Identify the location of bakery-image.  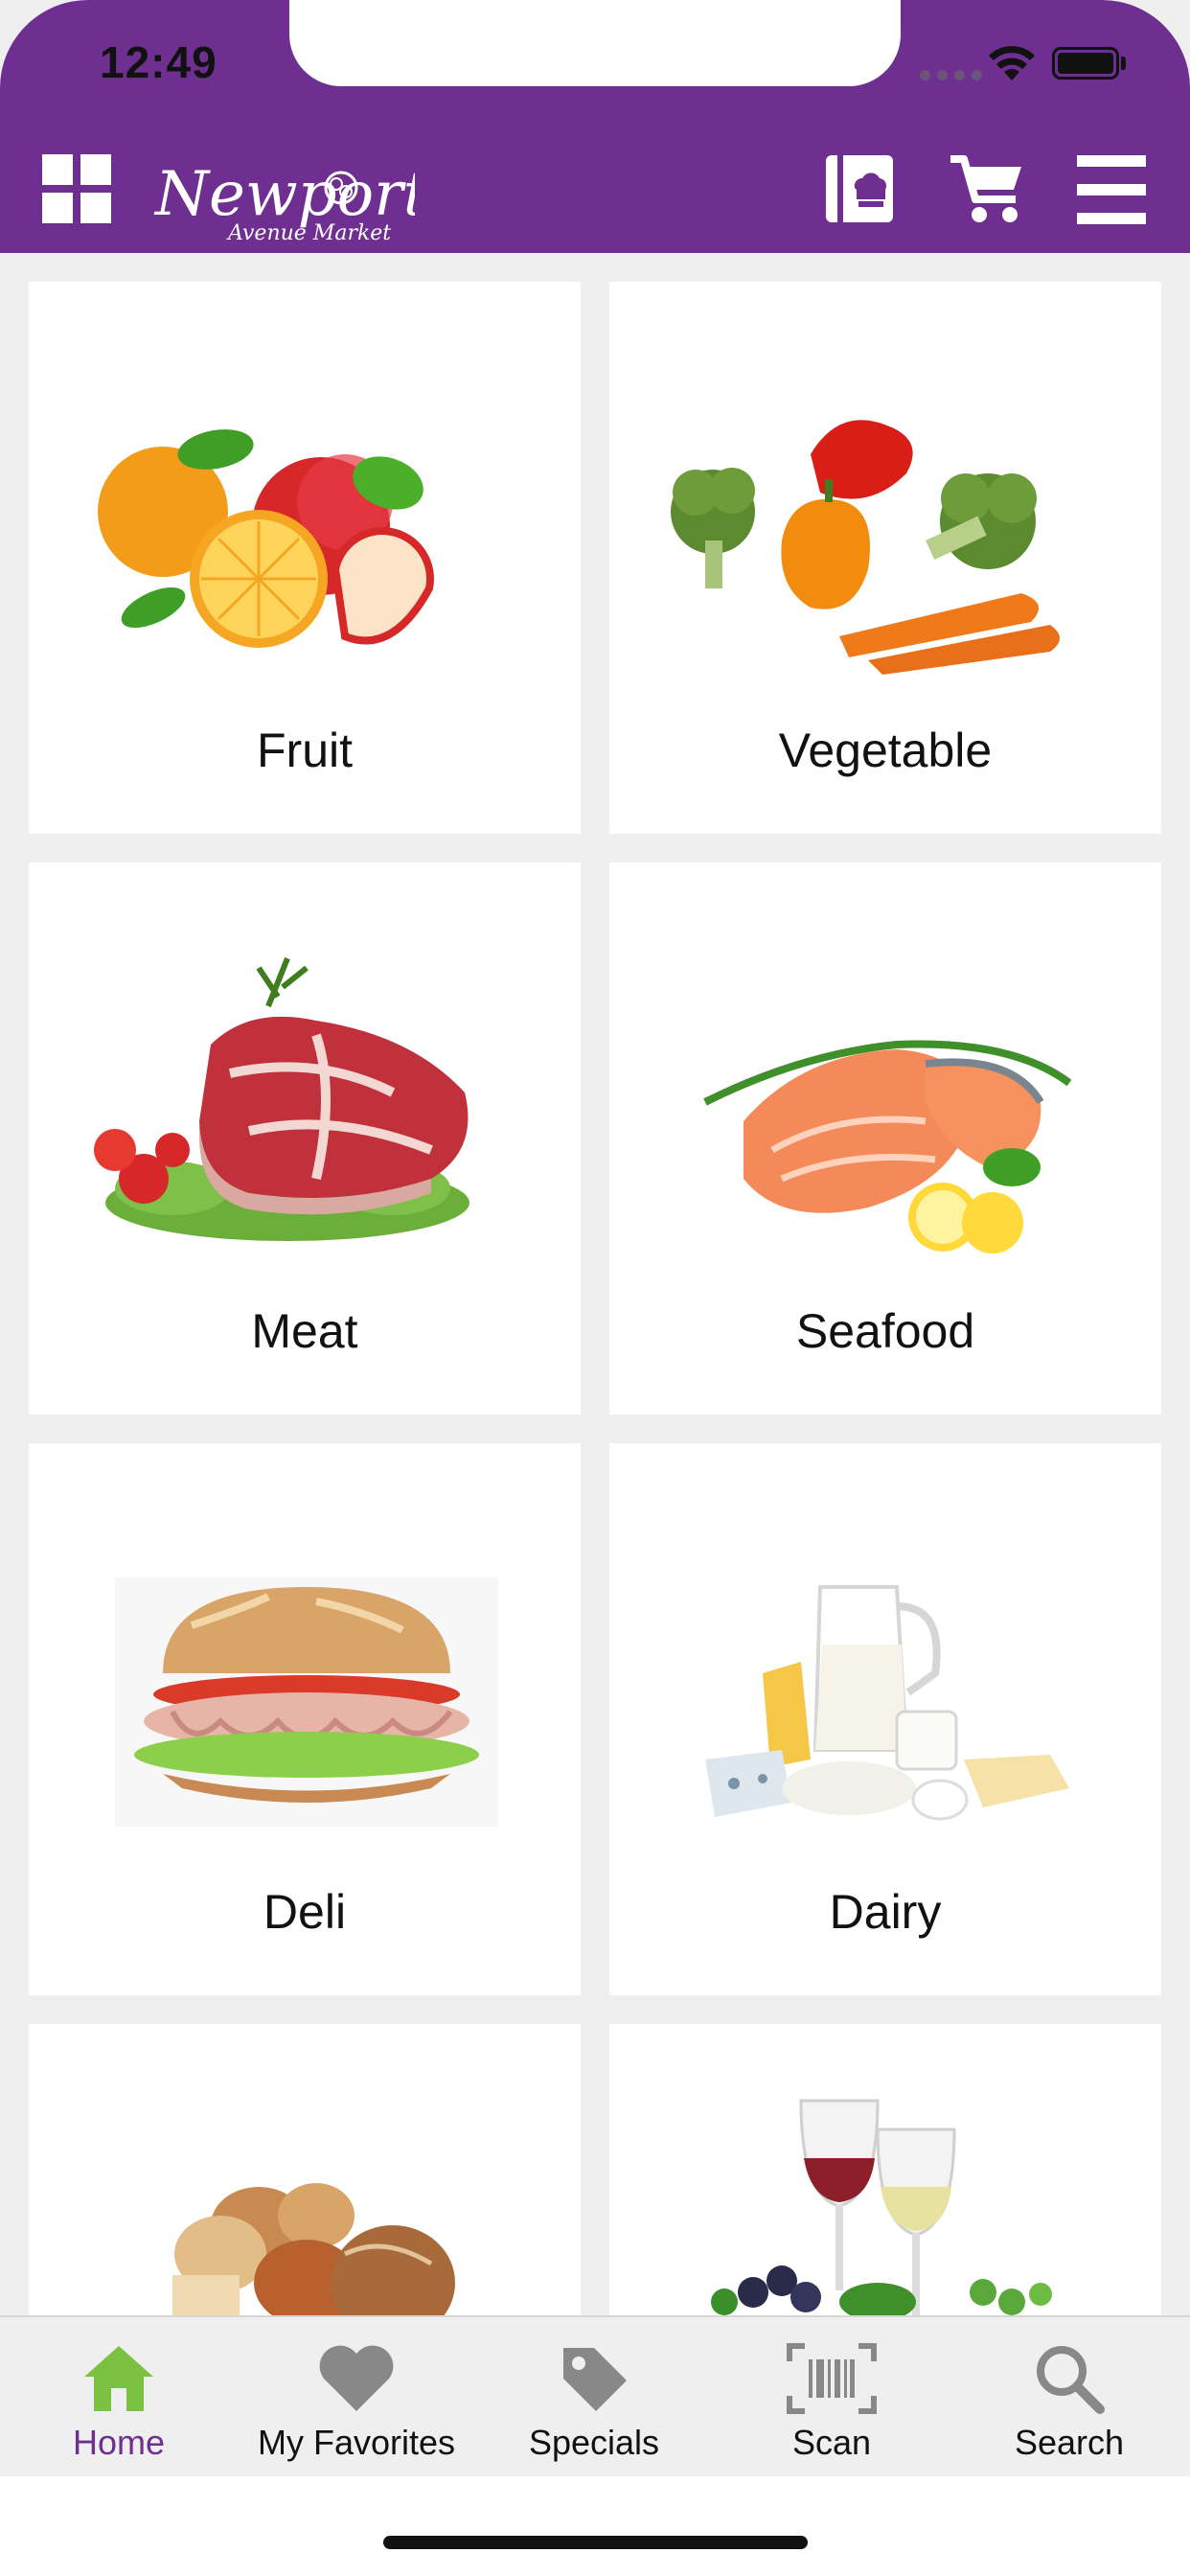
(313, 2249).